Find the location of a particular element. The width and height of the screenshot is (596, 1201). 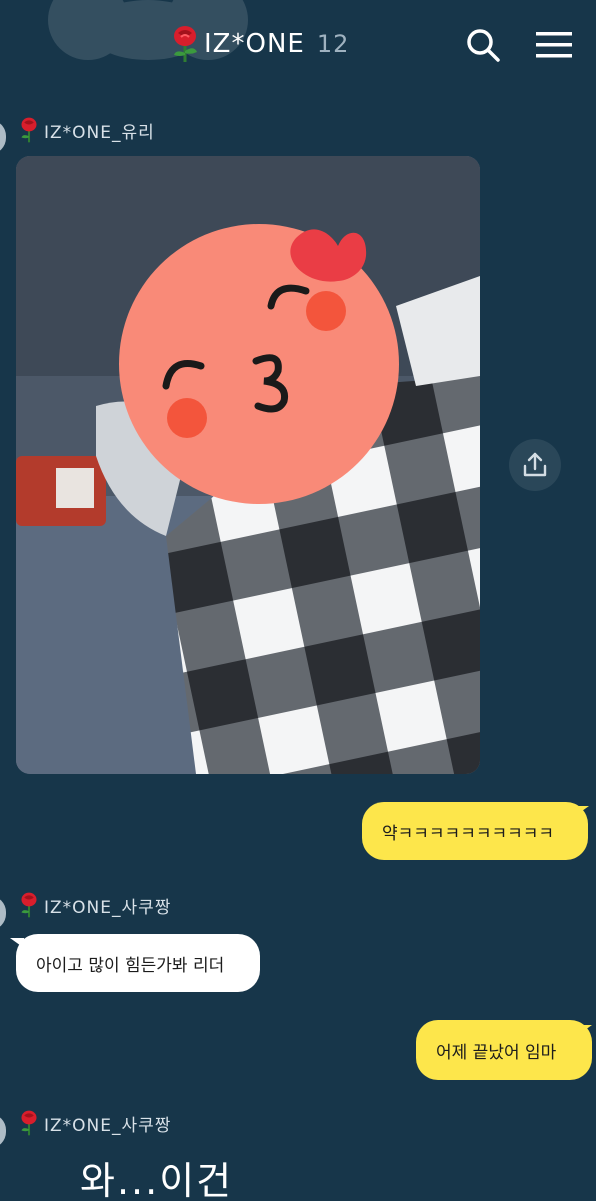

their-message-bubble: 아이고 많이 힘든가봐 리더 is located at coordinates (138, 963).